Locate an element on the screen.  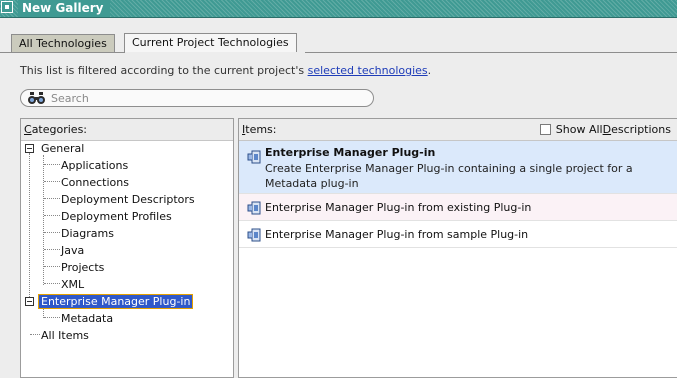
general-collapse-icon is located at coordinates (29, 148).